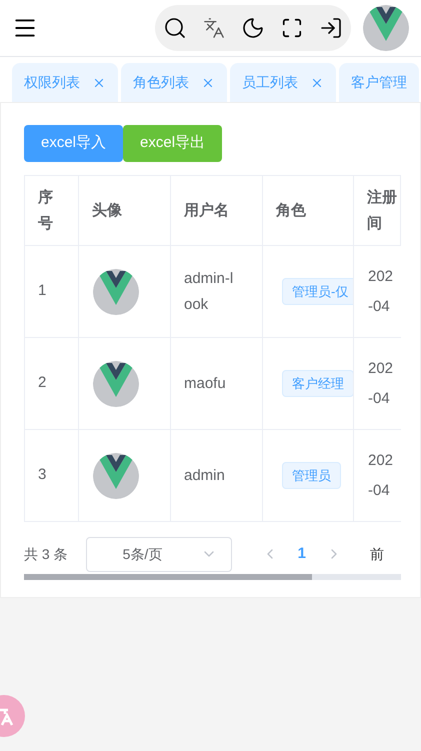 This screenshot has width=421, height=751. I want to click on role-tag: 管理员, so click(311, 476).